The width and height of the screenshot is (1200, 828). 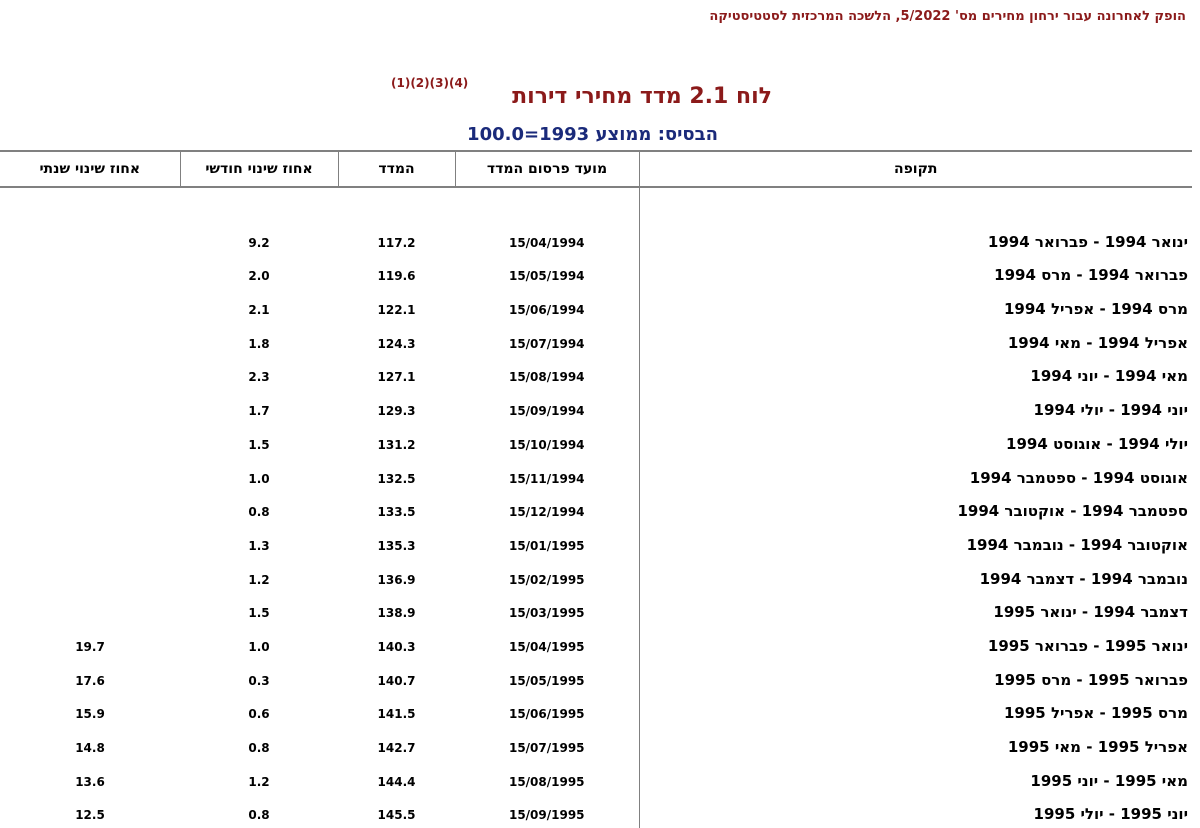 What do you see at coordinates (396, 579) in the screenshot?
I see `index-value-cell: 136.9` at bounding box center [396, 579].